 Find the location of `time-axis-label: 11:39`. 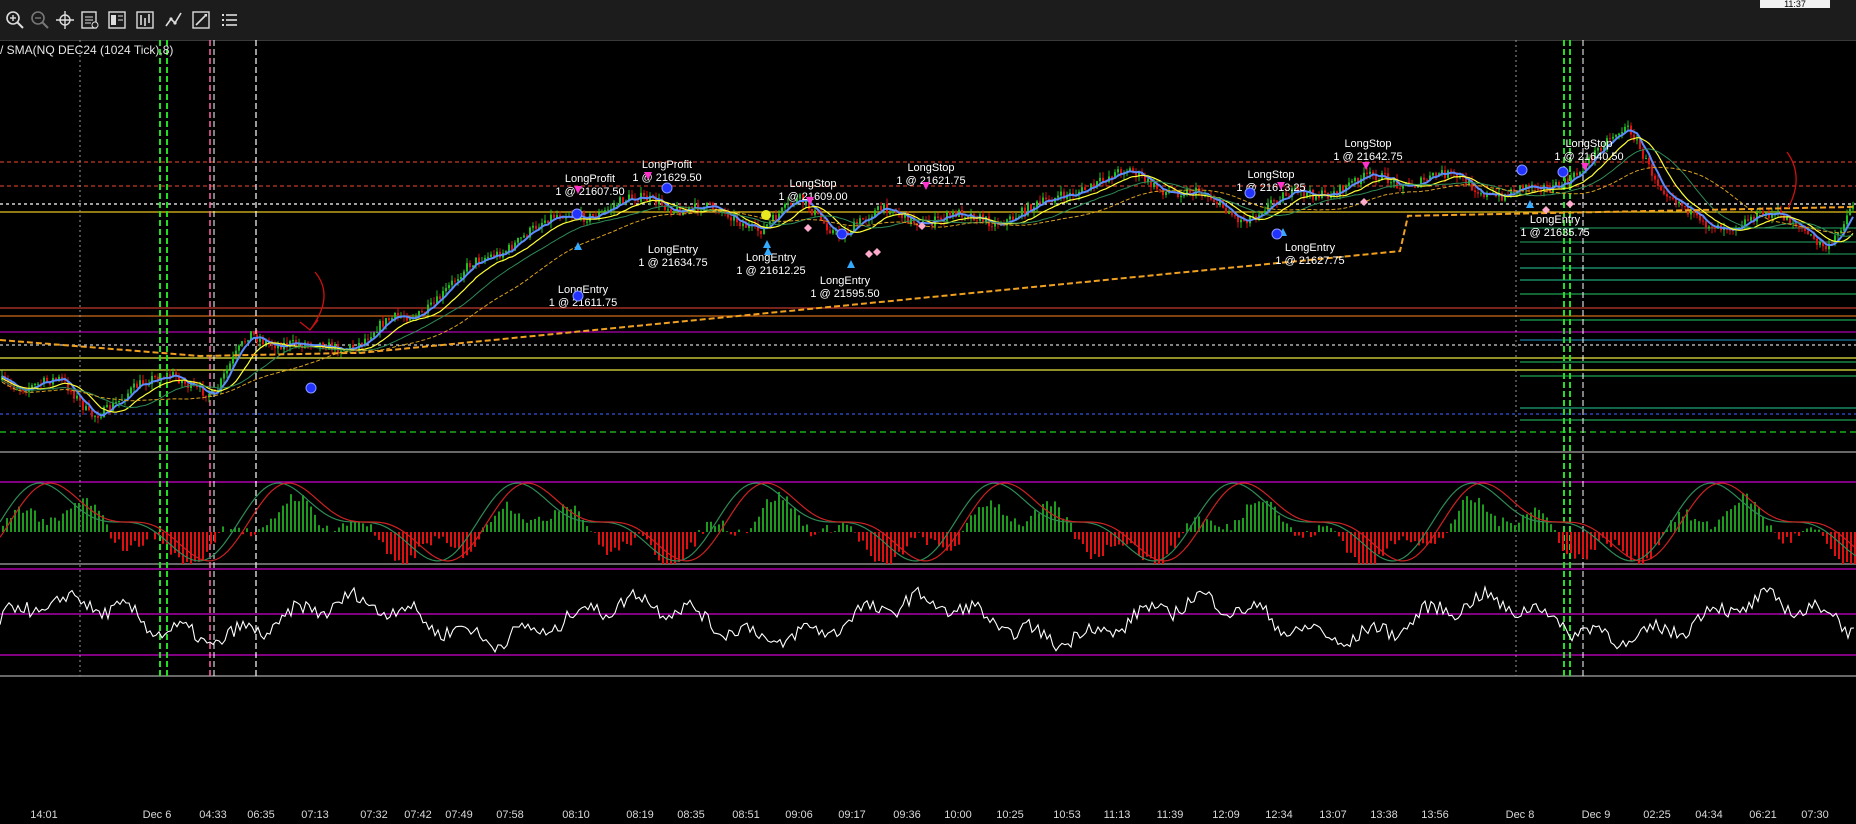

time-axis-label: 11:39 is located at coordinates (1170, 815).